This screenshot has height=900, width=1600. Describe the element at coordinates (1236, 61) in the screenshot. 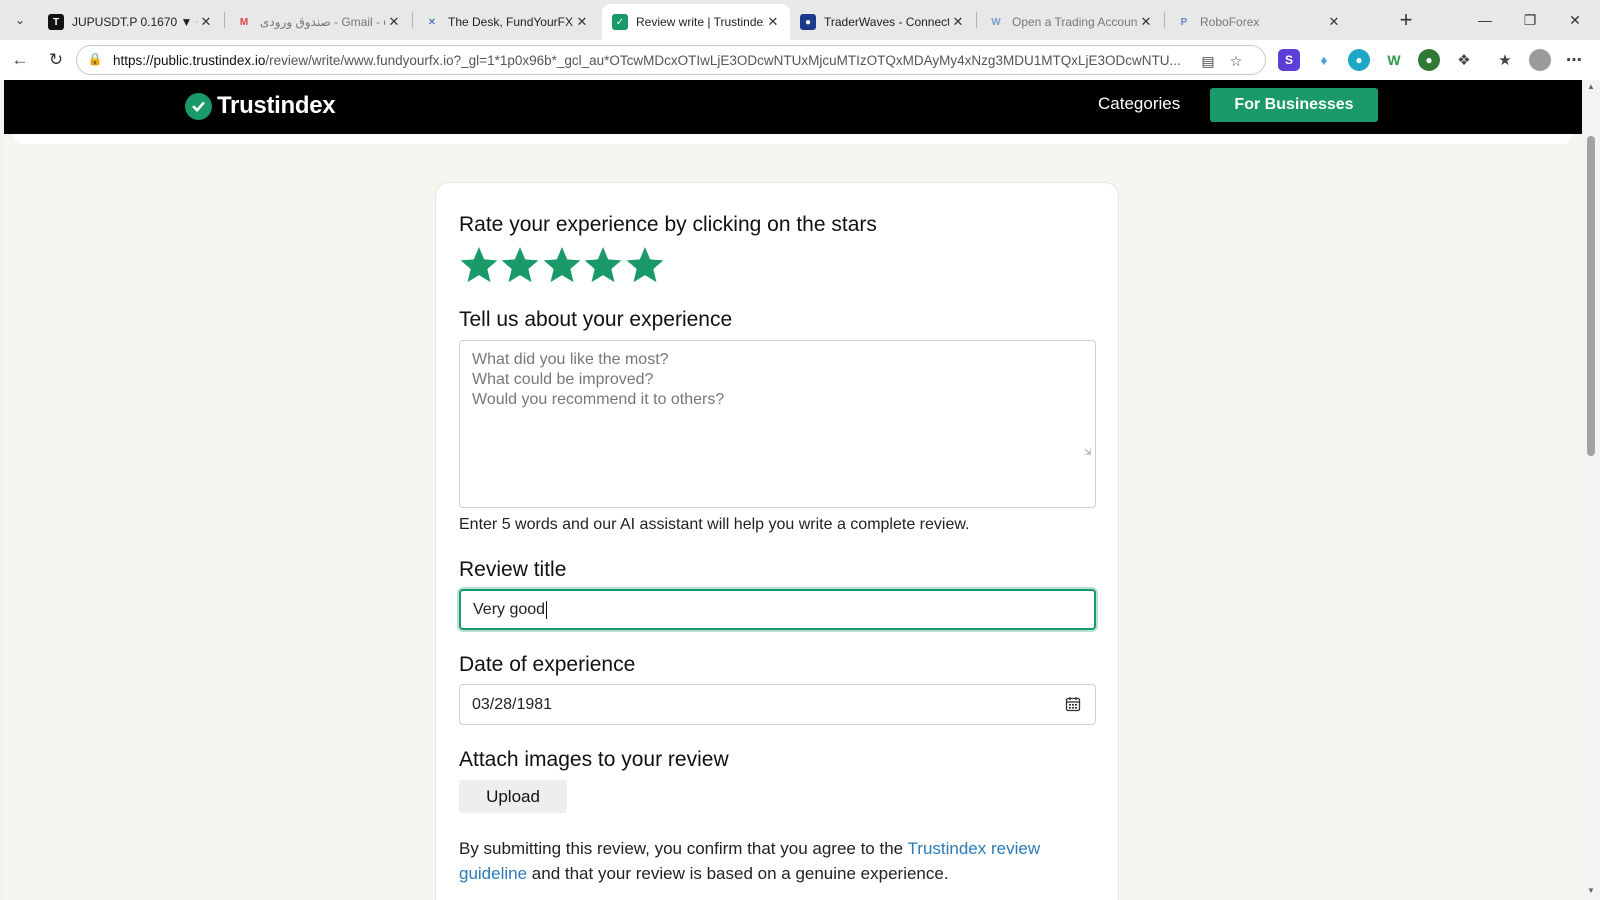

I see `favorite-star-icon: ☆` at that location.